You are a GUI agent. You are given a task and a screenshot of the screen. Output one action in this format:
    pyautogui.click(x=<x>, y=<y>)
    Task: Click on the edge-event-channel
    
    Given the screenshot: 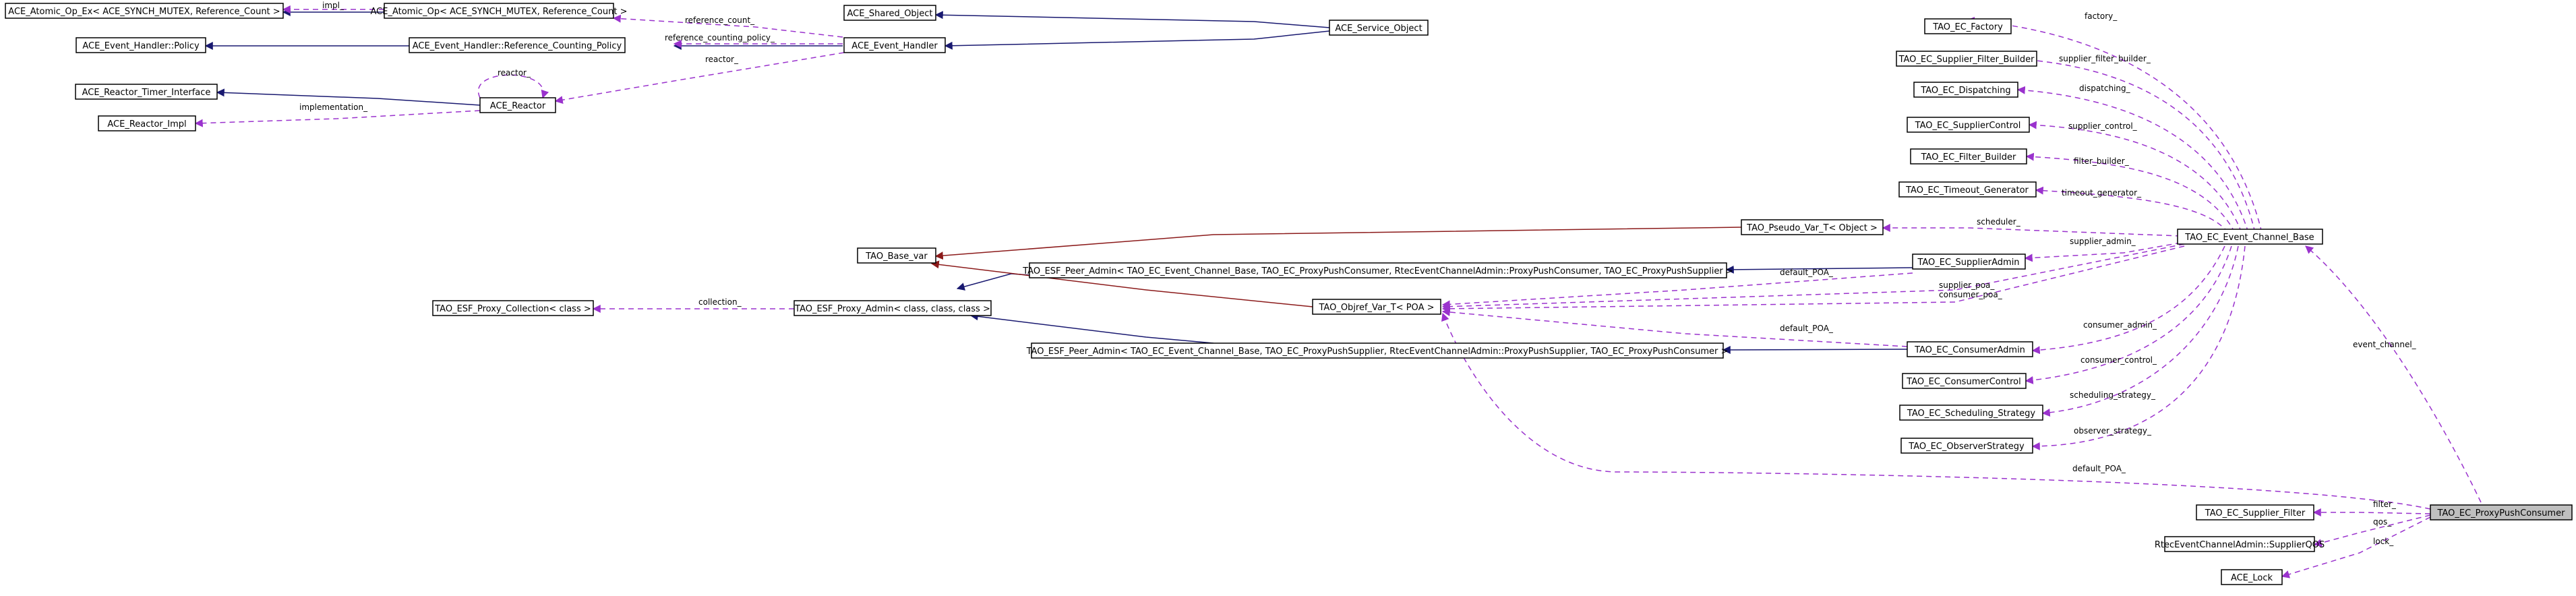 What is the action you would take?
    pyautogui.click(x=2394, y=374)
    